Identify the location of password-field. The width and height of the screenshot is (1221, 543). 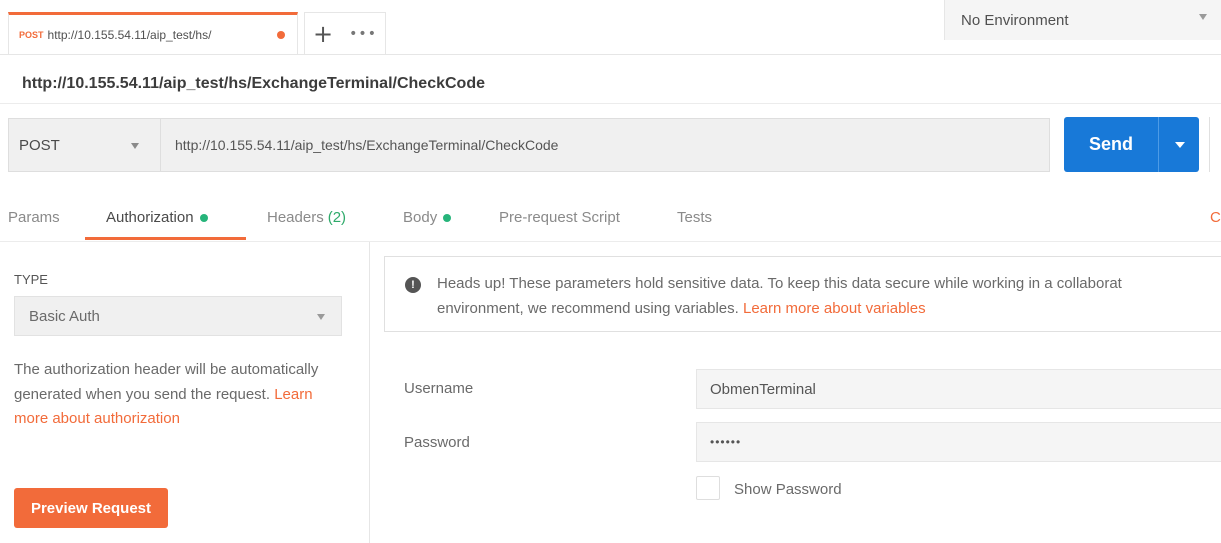
(958, 442).